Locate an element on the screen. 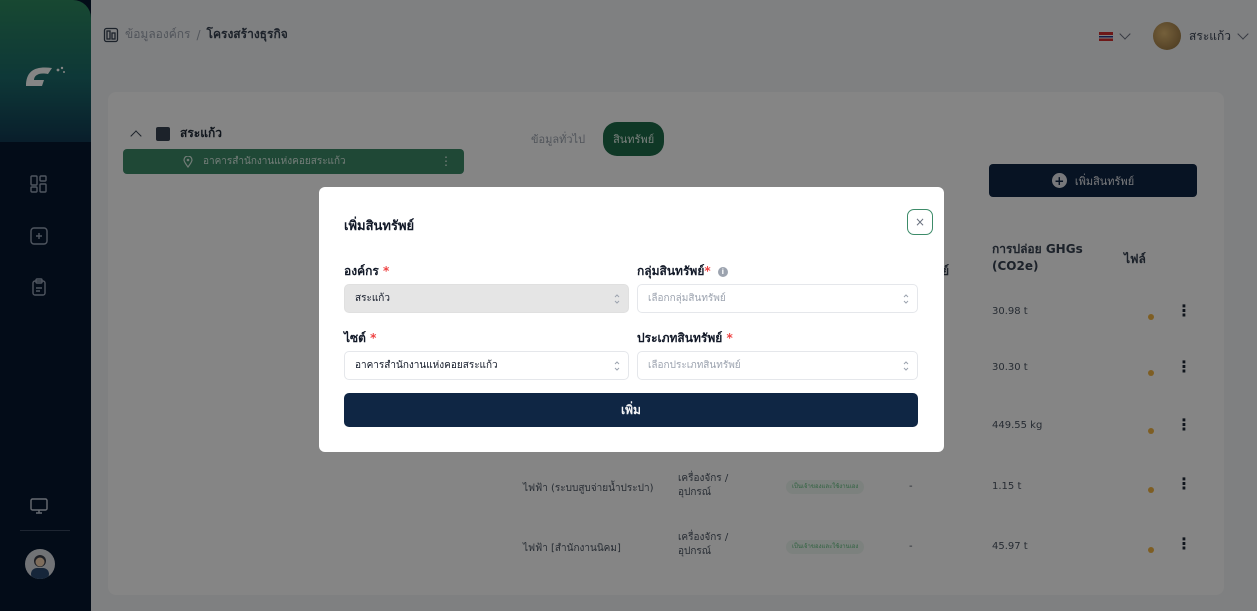 This screenshot has height=611, width=1257. type-select-placeholder: เลือกประเภทสินทรัพย์ is located at coordinates (694, 365).